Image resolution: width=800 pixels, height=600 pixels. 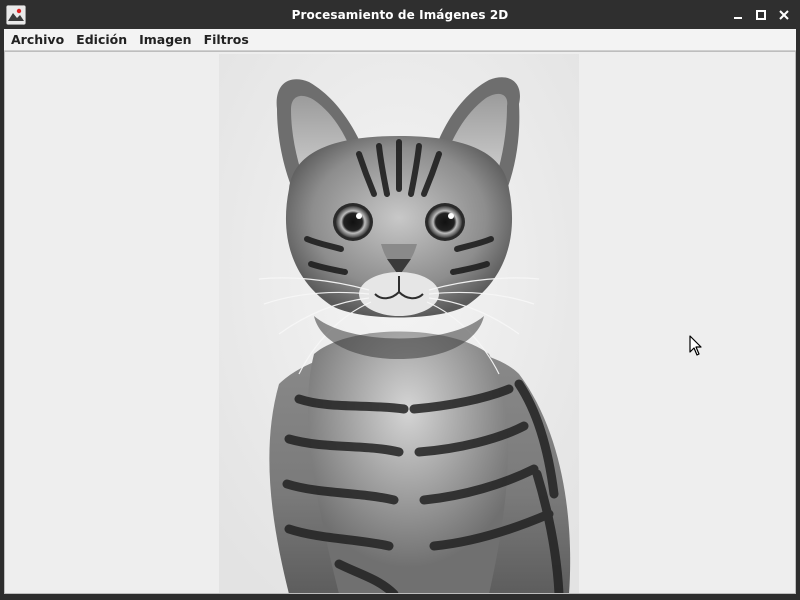 What do you see at coordinates (101, 40) in the screenshot?
I see `menu-edicion: Edición` at bounding box center [101, 40].